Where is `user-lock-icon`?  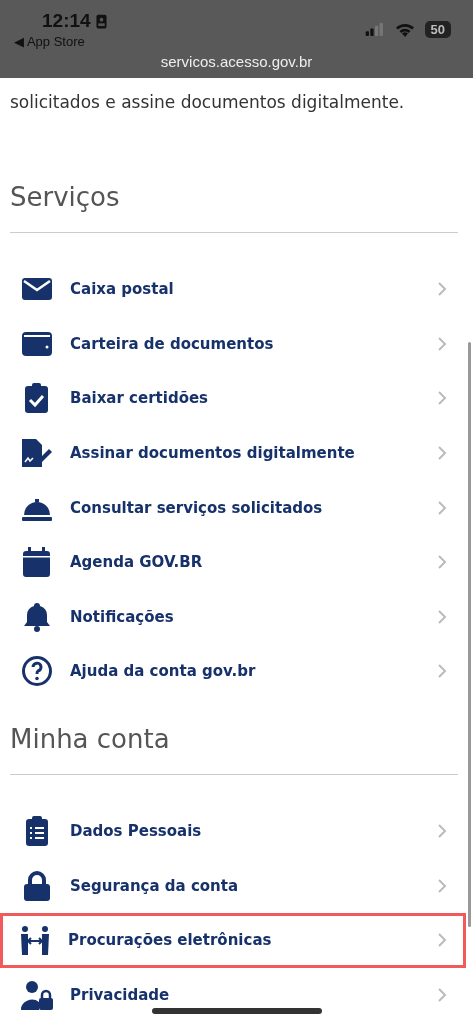 user-lock-icon is located at coordinates (37, 994).